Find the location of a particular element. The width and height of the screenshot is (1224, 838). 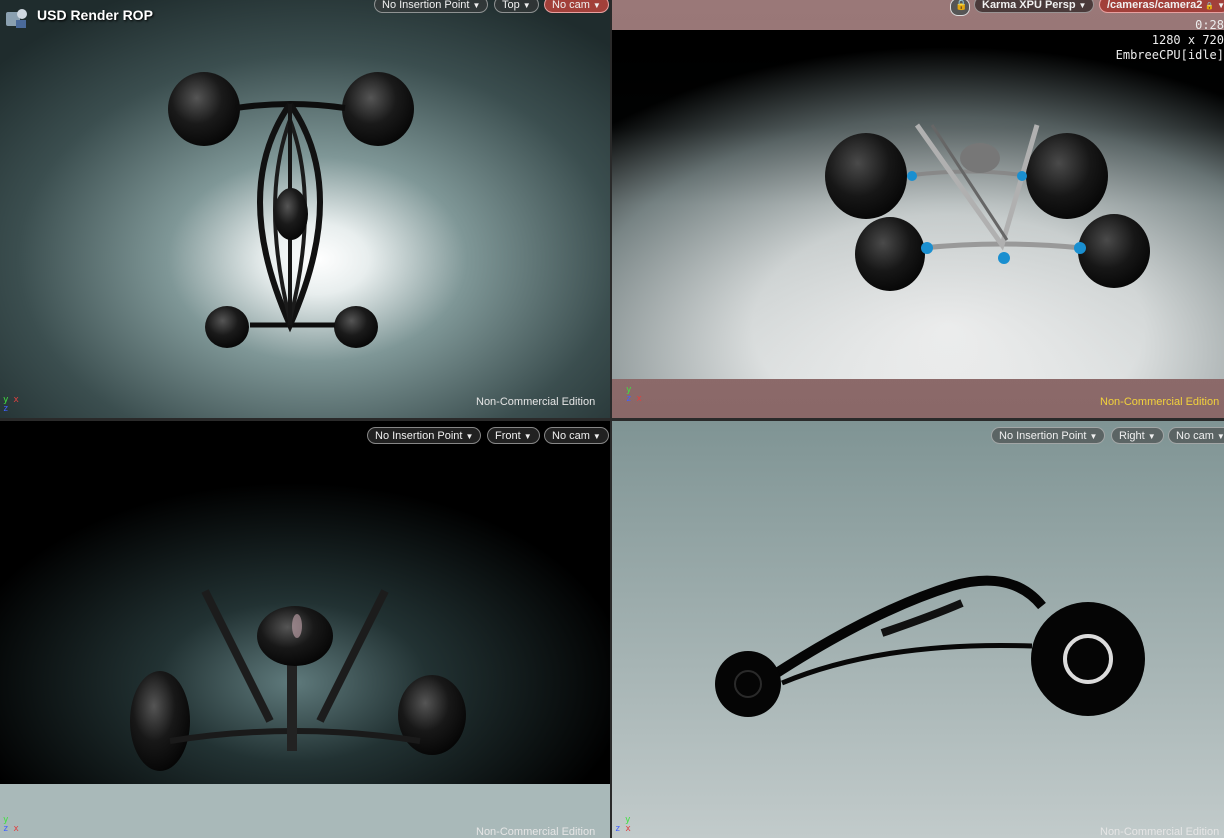

render-rop-icon is located at coordinates (16, 18).